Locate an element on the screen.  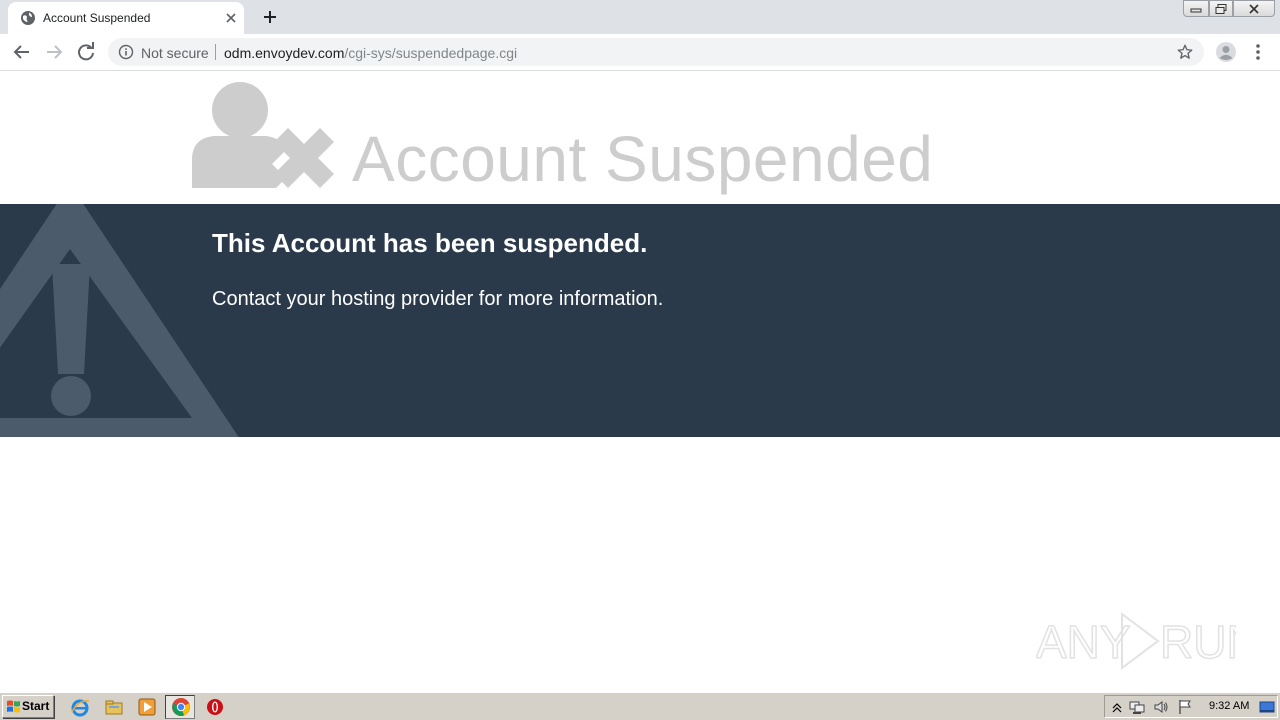
security-label: Not secure is located at coordinates (175, 53).